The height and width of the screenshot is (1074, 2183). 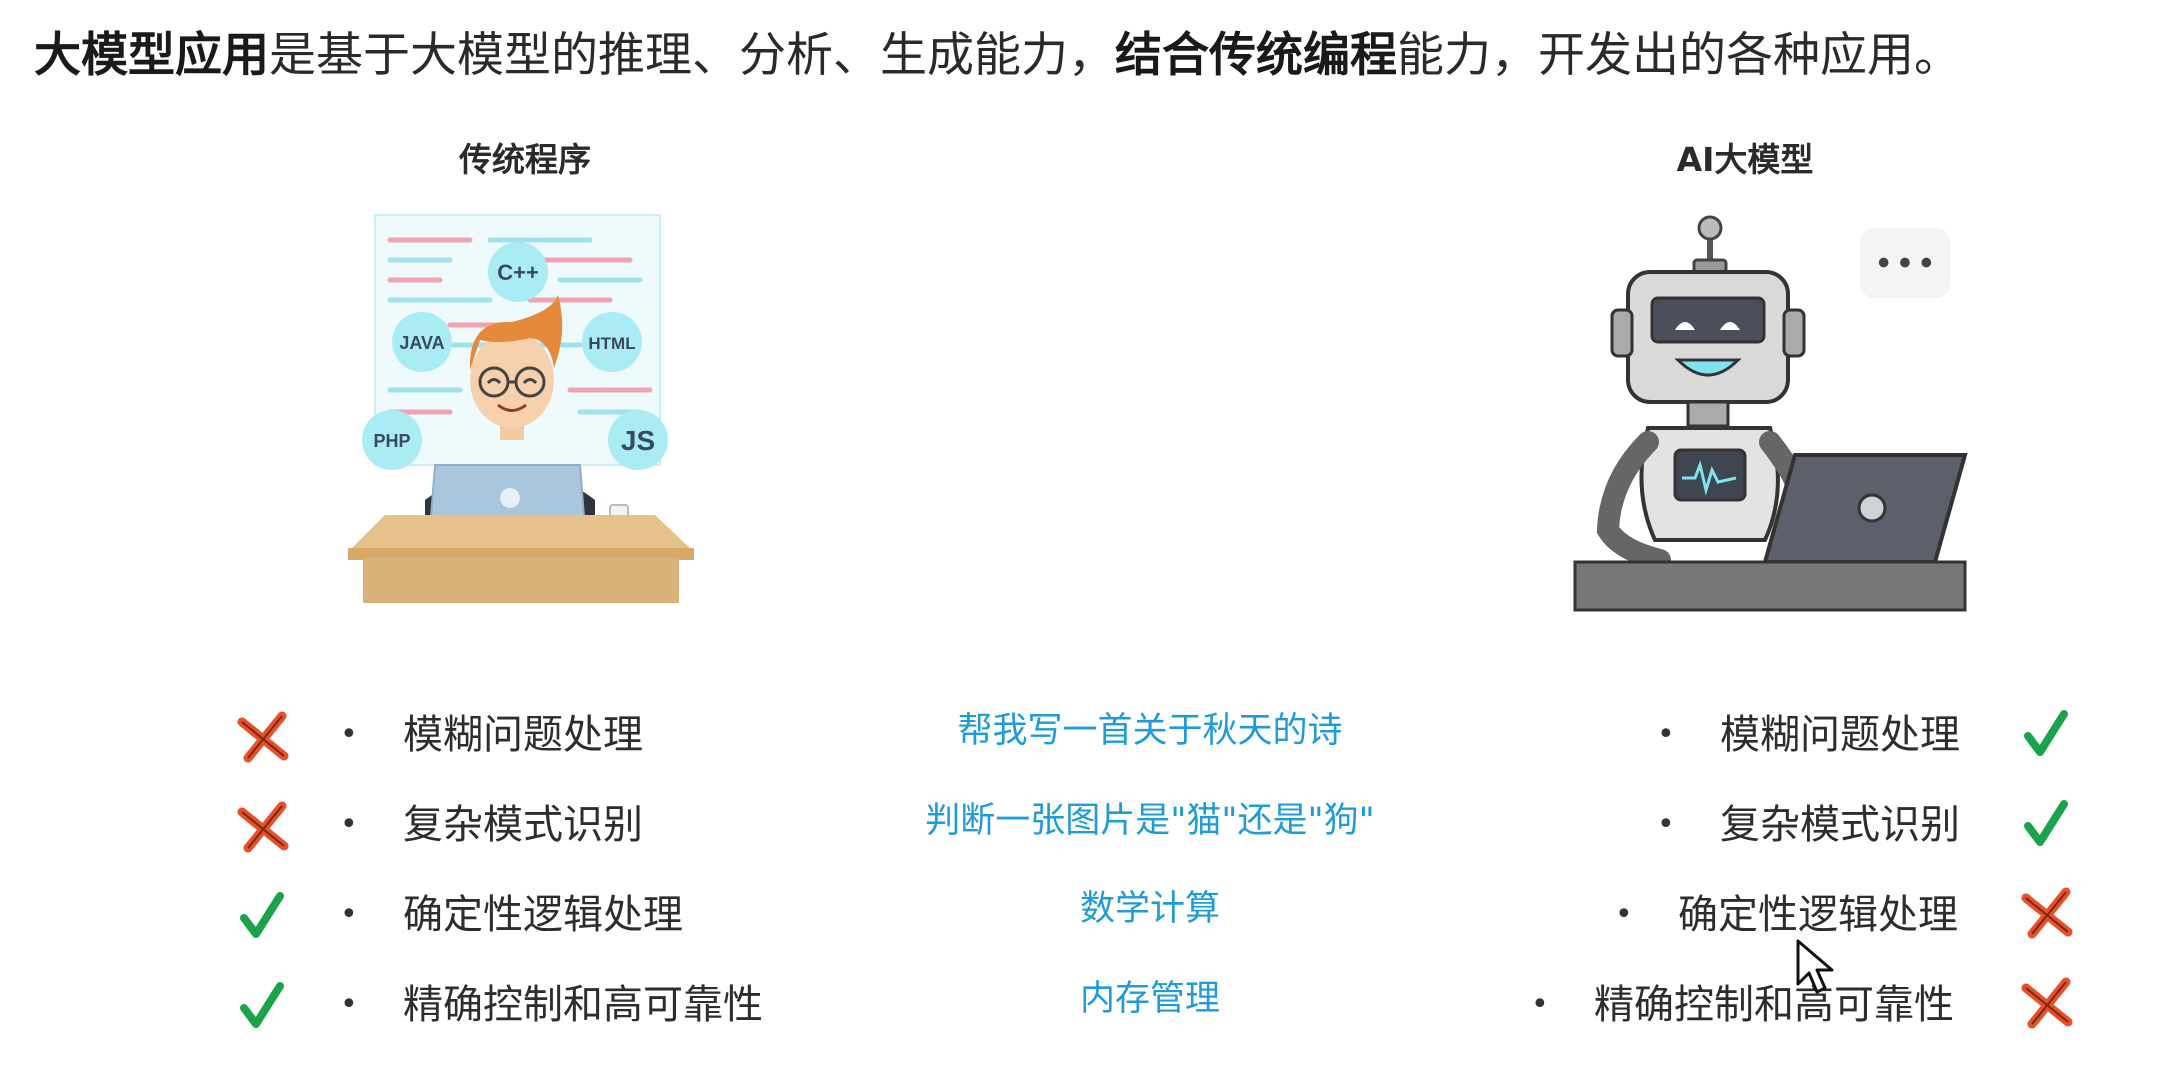 What do you see at coordinates (518, 272) in the screenshot?
I see `bubble-cpp: C++` at bounding box center [518, 272].